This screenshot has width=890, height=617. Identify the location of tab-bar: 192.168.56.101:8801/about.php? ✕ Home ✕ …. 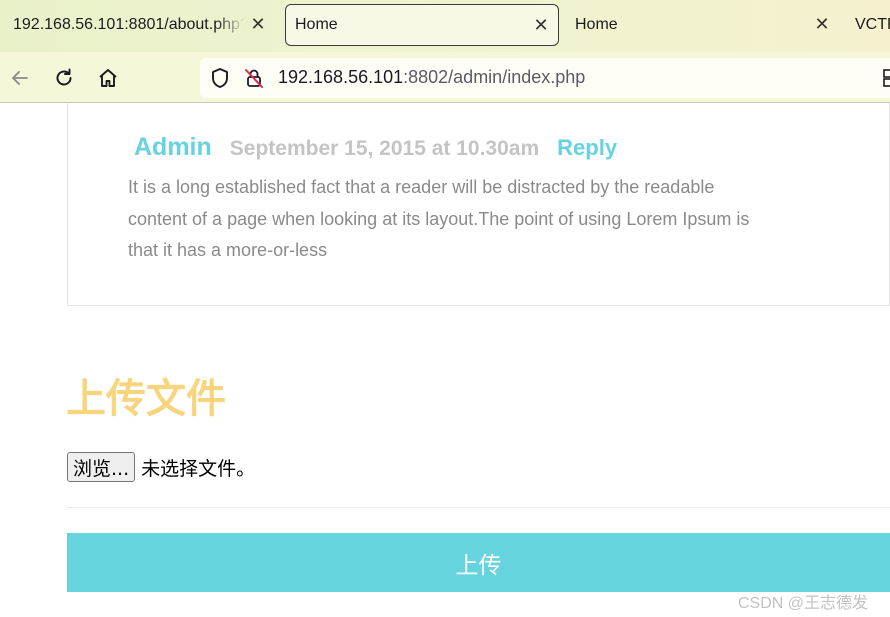
(445, 26).